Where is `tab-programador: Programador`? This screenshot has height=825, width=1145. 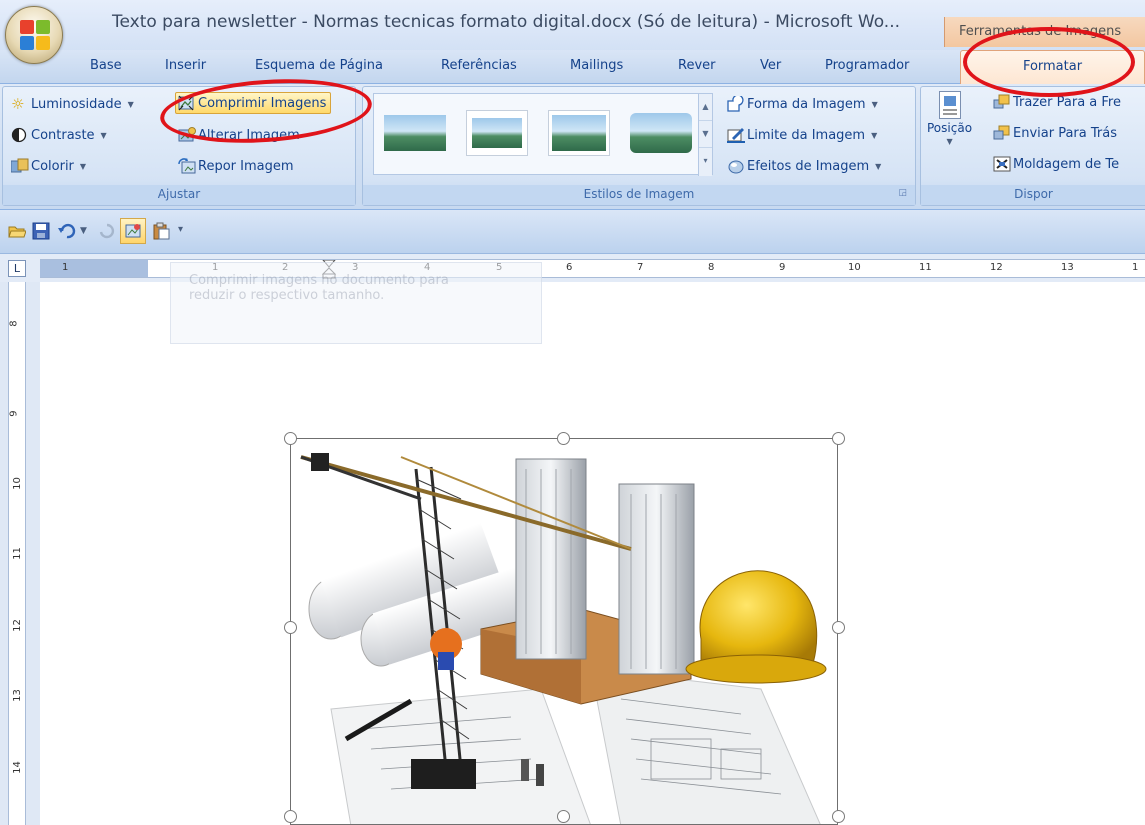 tab-programador: Programador is located at coordinates (867, 65).